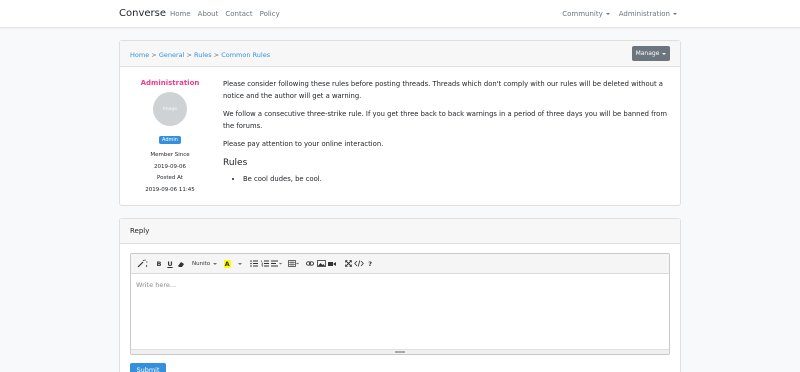  I want to click on nav-dropdown-community-label: Community, so click(582, 14).